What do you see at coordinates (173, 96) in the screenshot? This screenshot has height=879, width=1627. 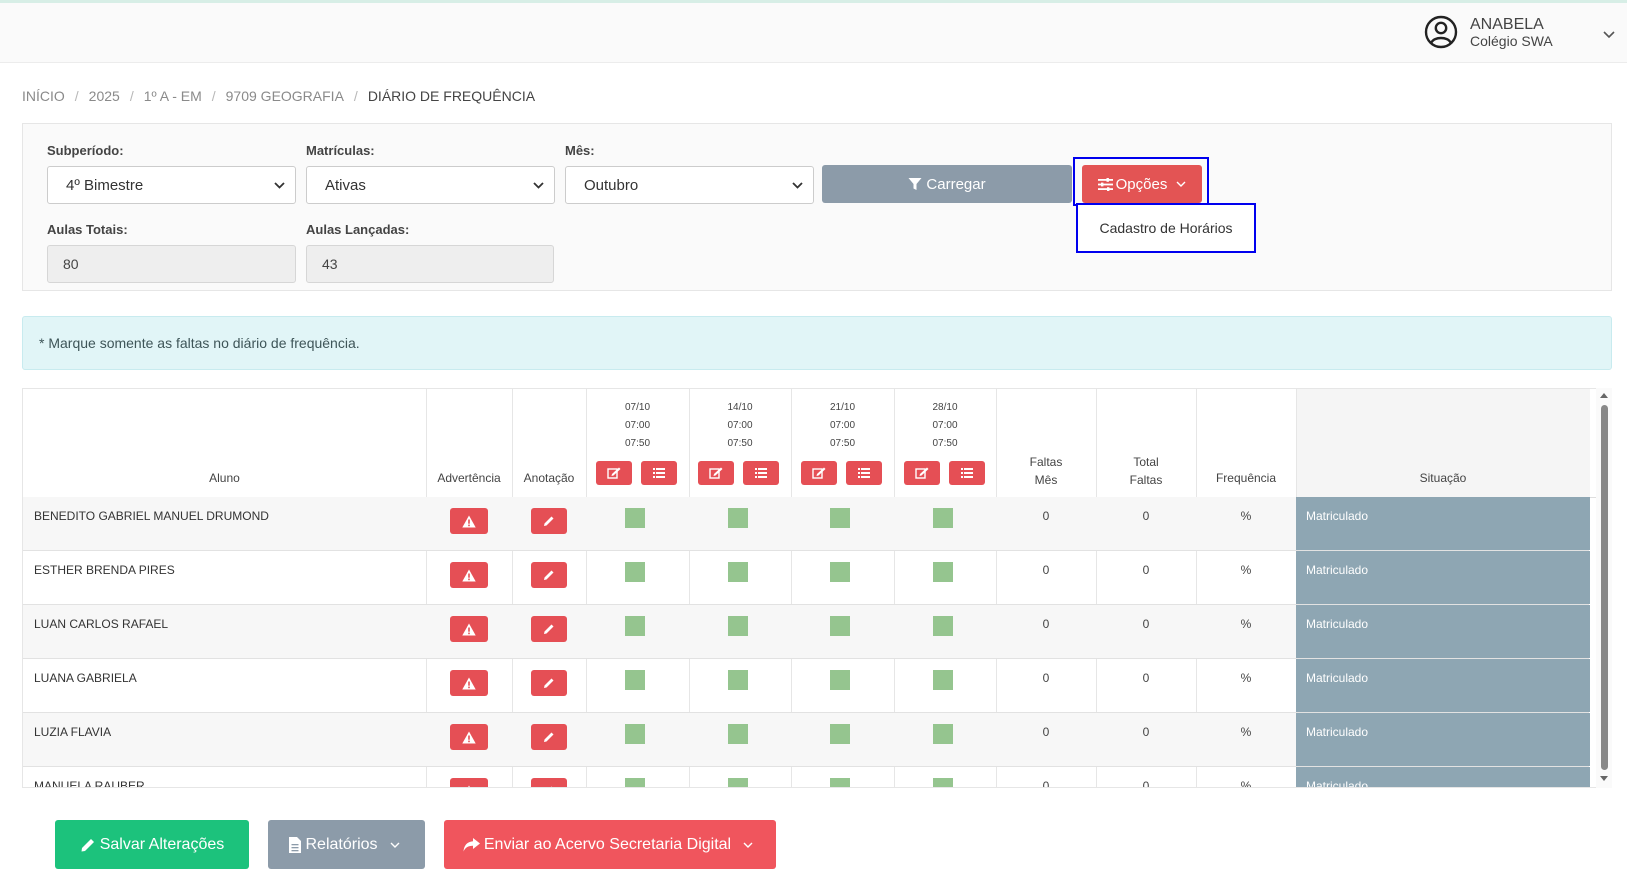 I see `breadcrumb-class: 1º A - EM` at bounding box center [173, 96].